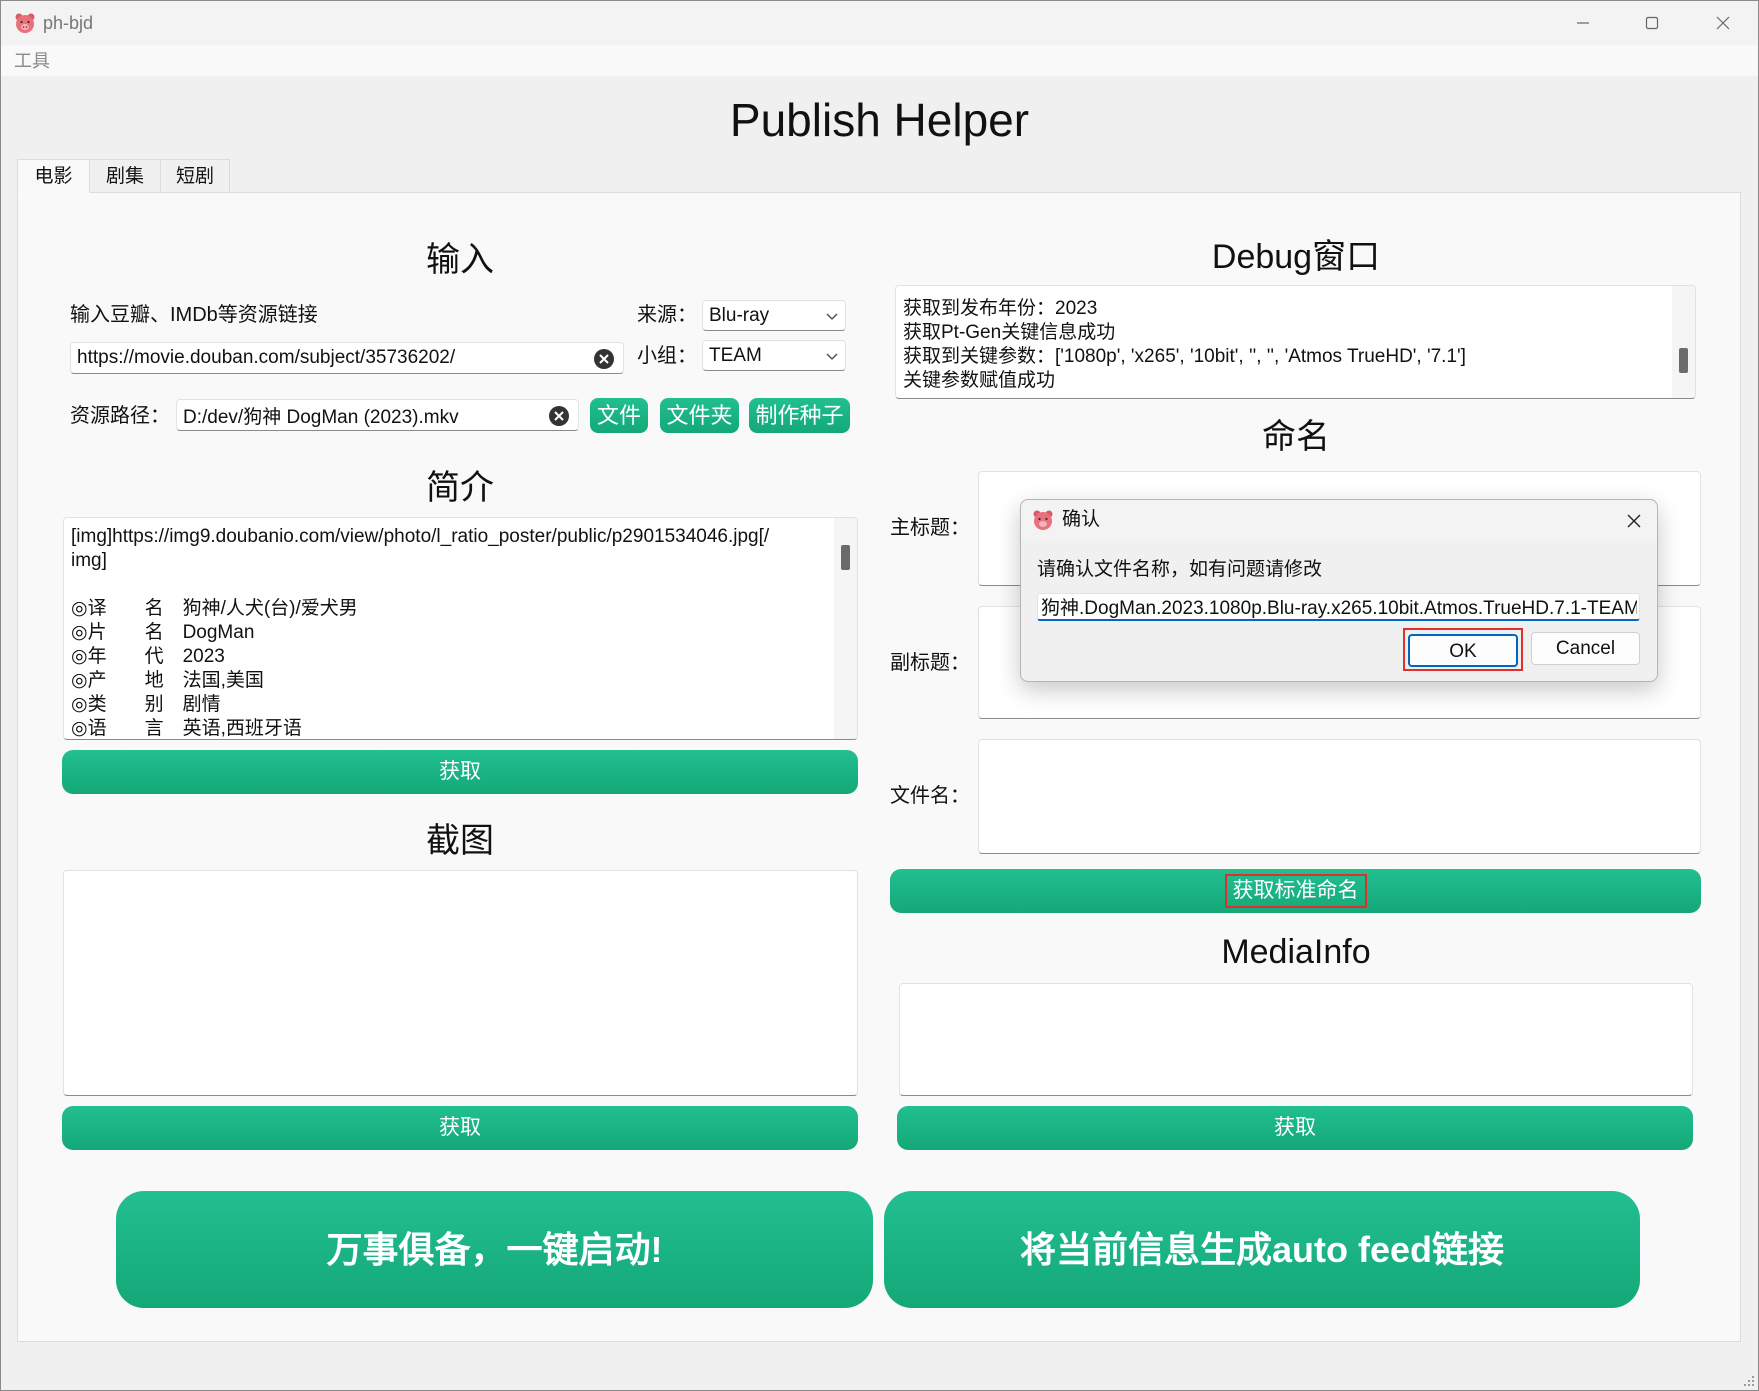 This screenshot has width=1759, height=1391. I want to click on debug-line: 获取到发布年份：2023, so click(1000, 308).